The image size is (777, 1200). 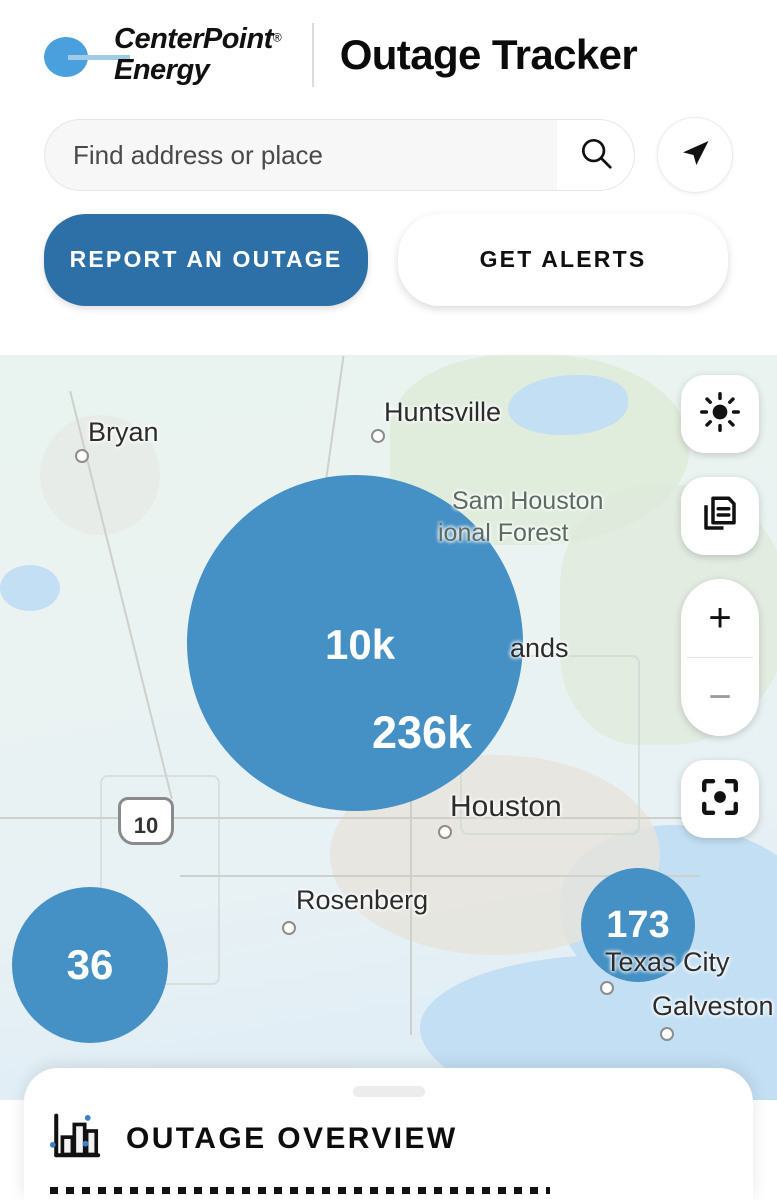 I want to click on brand-line-2: Energy, so click(x=162, y=70).